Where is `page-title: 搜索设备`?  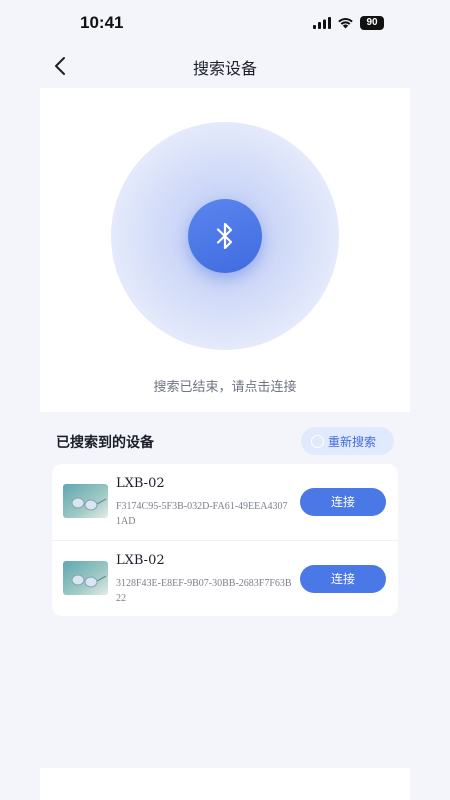 page-title: 搜索设备 is located at coordinates (224, 68).